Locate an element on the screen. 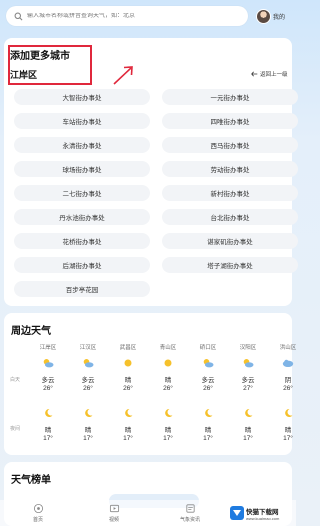 The image size is (320, 526). search-bar is located at coordinates (127, 16).